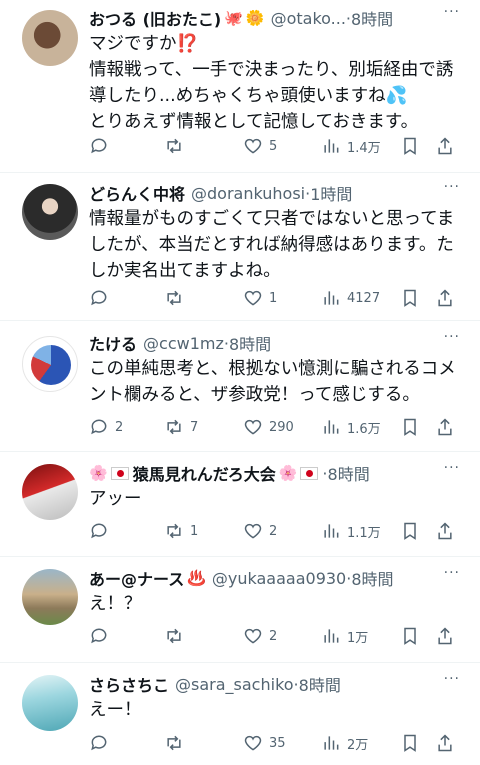 The height and width of the screenshot is (765, 480). Describe the element at coordinates (240, 504) in the screenshot. I see `tweet: 🌸 猿馬見れんだろ大会 🌸 · 8時間 アッー ··· 1 2 1.1万` at that location.